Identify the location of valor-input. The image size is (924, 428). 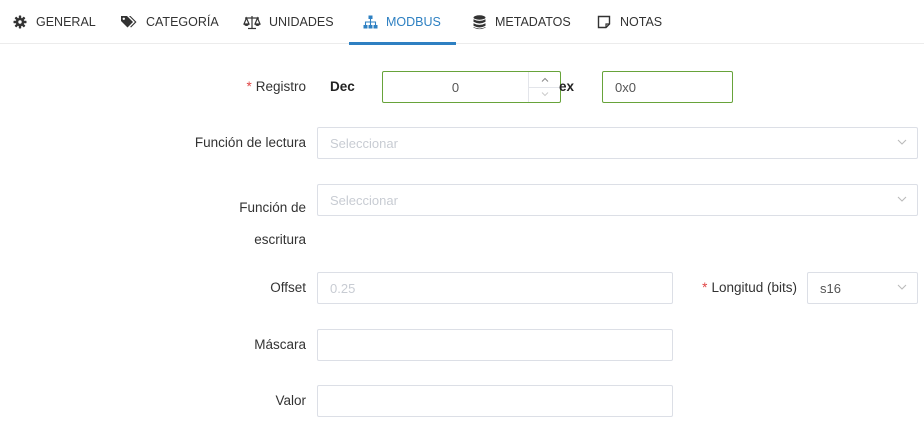
(495, 401).